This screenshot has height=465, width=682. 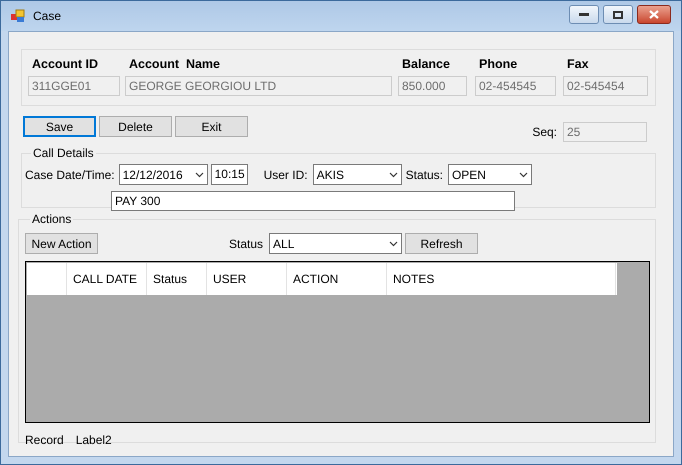 I want to click on form-button: Delete, so click(x=135, y=126).